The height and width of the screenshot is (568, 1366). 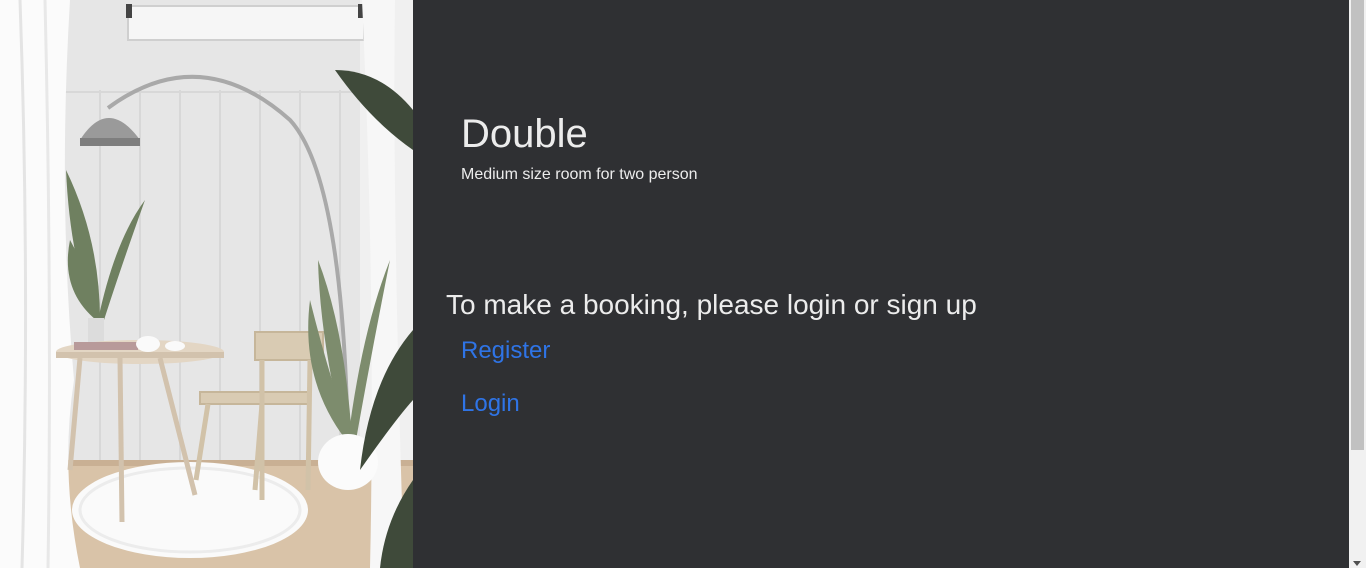 What do you see at coordinates (579, 174) in the screenshot?
I see `room-description: Medium size room for two person` at bounding box center [579, 174].